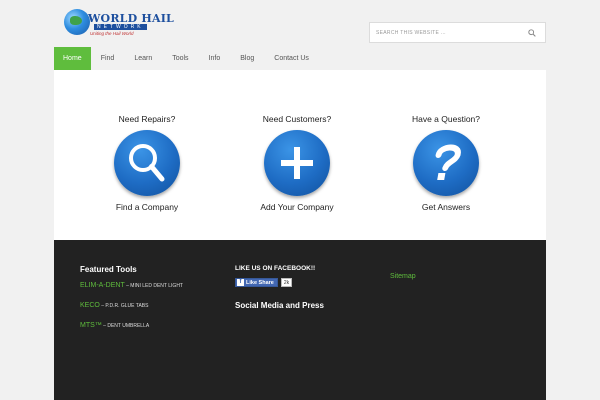 The height and width of the screenshot is (400, 600). Describe the element at coordinates (124, 306) in the screenshot. I see `tool-desc: – P.D.R. GLUE TABS` at that location.